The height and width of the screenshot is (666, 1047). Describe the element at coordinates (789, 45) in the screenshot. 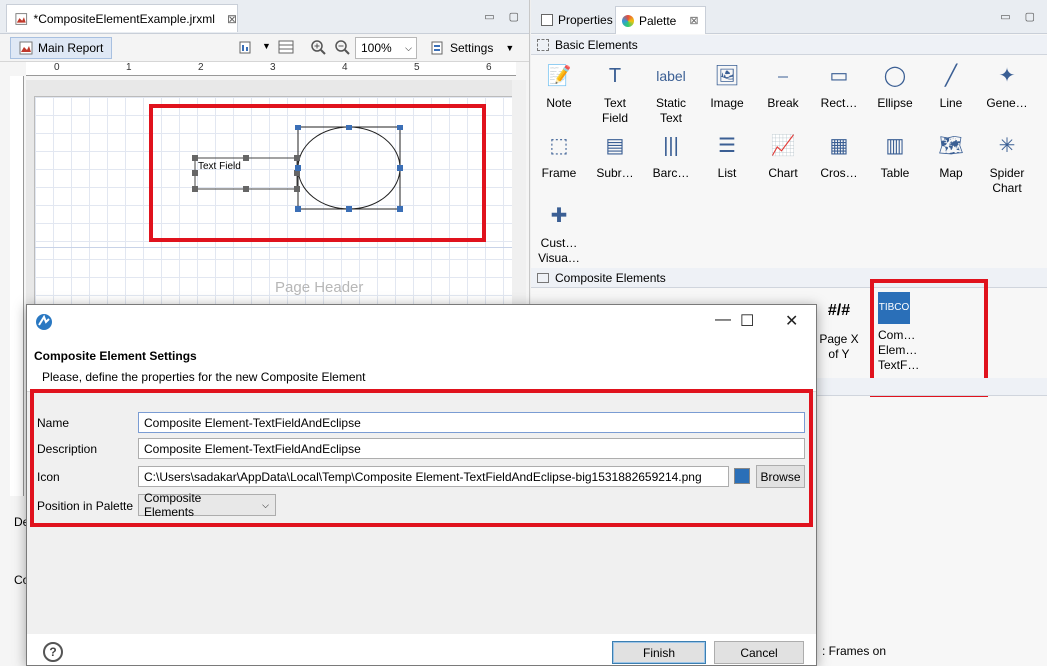

I see `basic-elements-group: Basic Elements` at that location.